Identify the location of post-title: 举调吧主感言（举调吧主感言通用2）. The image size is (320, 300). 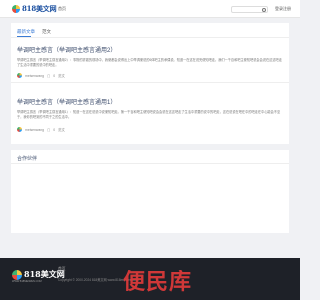
(150, 49).